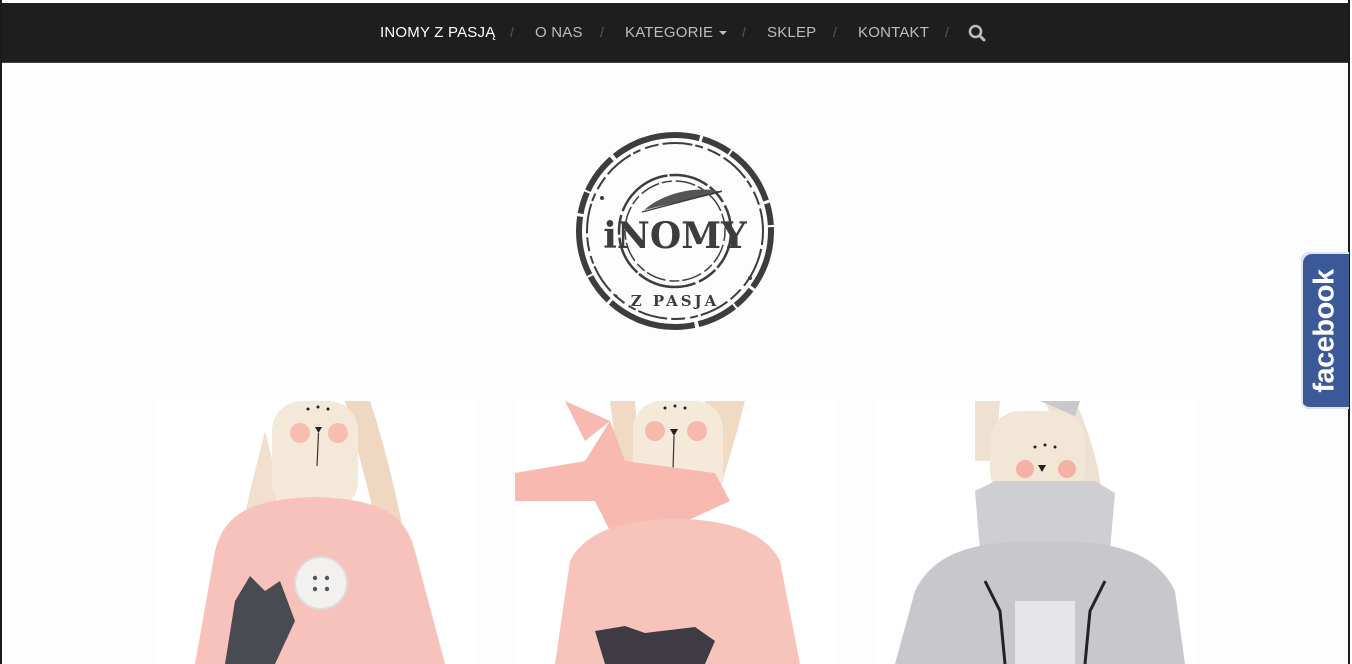 This screenshot has height=664, width=1352. Describe the element at coordinates (723, 33) in the screenshot. I see `chevron-down-icon` at that location.